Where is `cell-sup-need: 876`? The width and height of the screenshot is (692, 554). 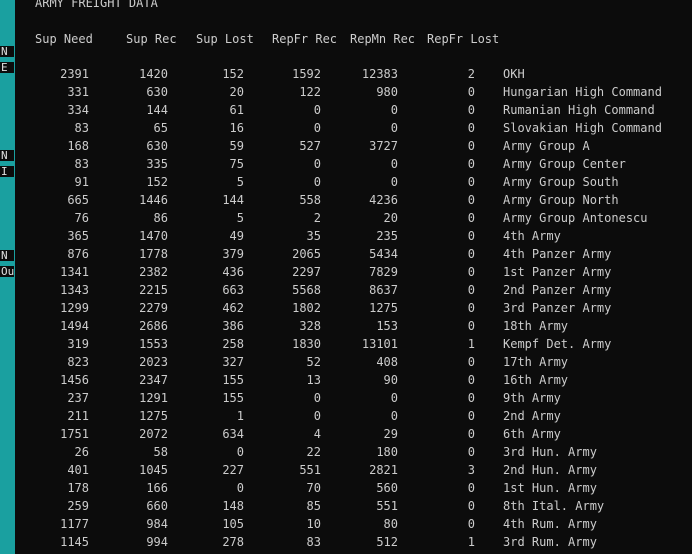 cell-sup-need: 876 is located at coordinates (78, 254).